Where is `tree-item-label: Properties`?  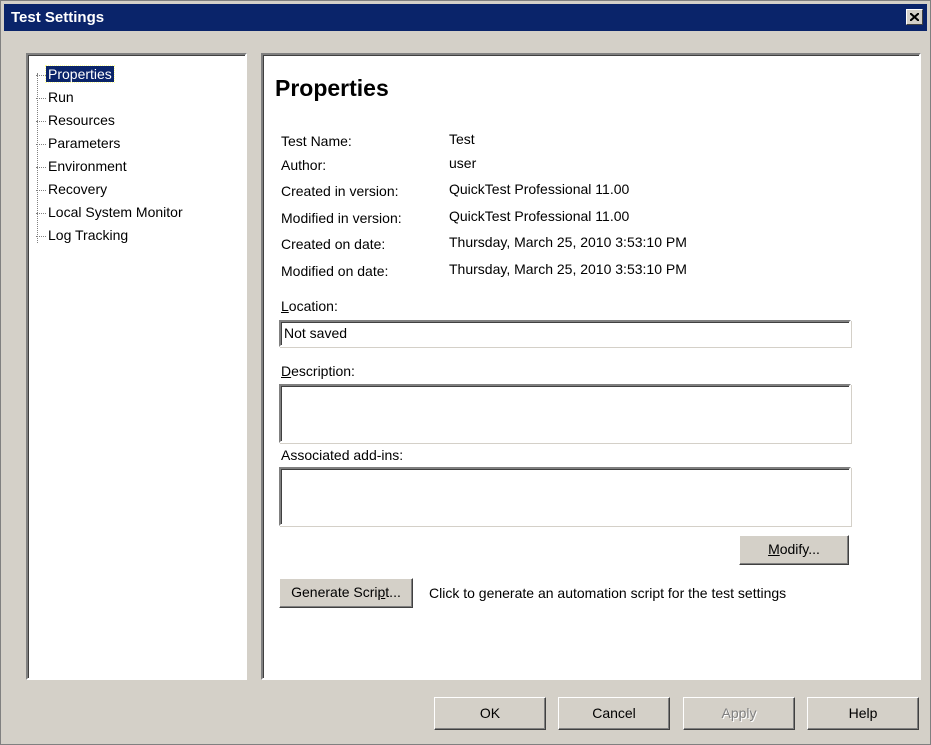
tree-item-label: Properties is located at coordinates (80, 74).